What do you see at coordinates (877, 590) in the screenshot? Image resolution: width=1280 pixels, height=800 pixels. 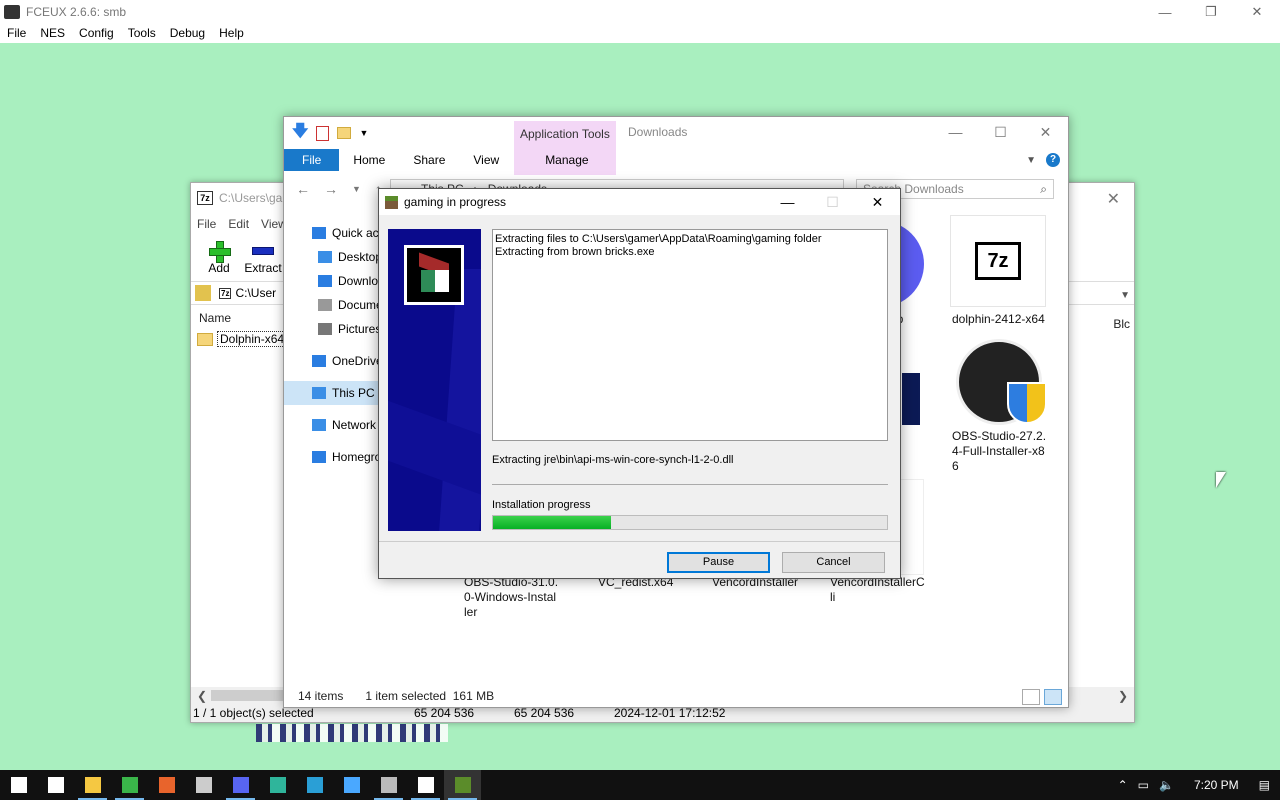 I see `file-label-vencordcli: VencordInstallerC li` at bounding box center [877, 590].